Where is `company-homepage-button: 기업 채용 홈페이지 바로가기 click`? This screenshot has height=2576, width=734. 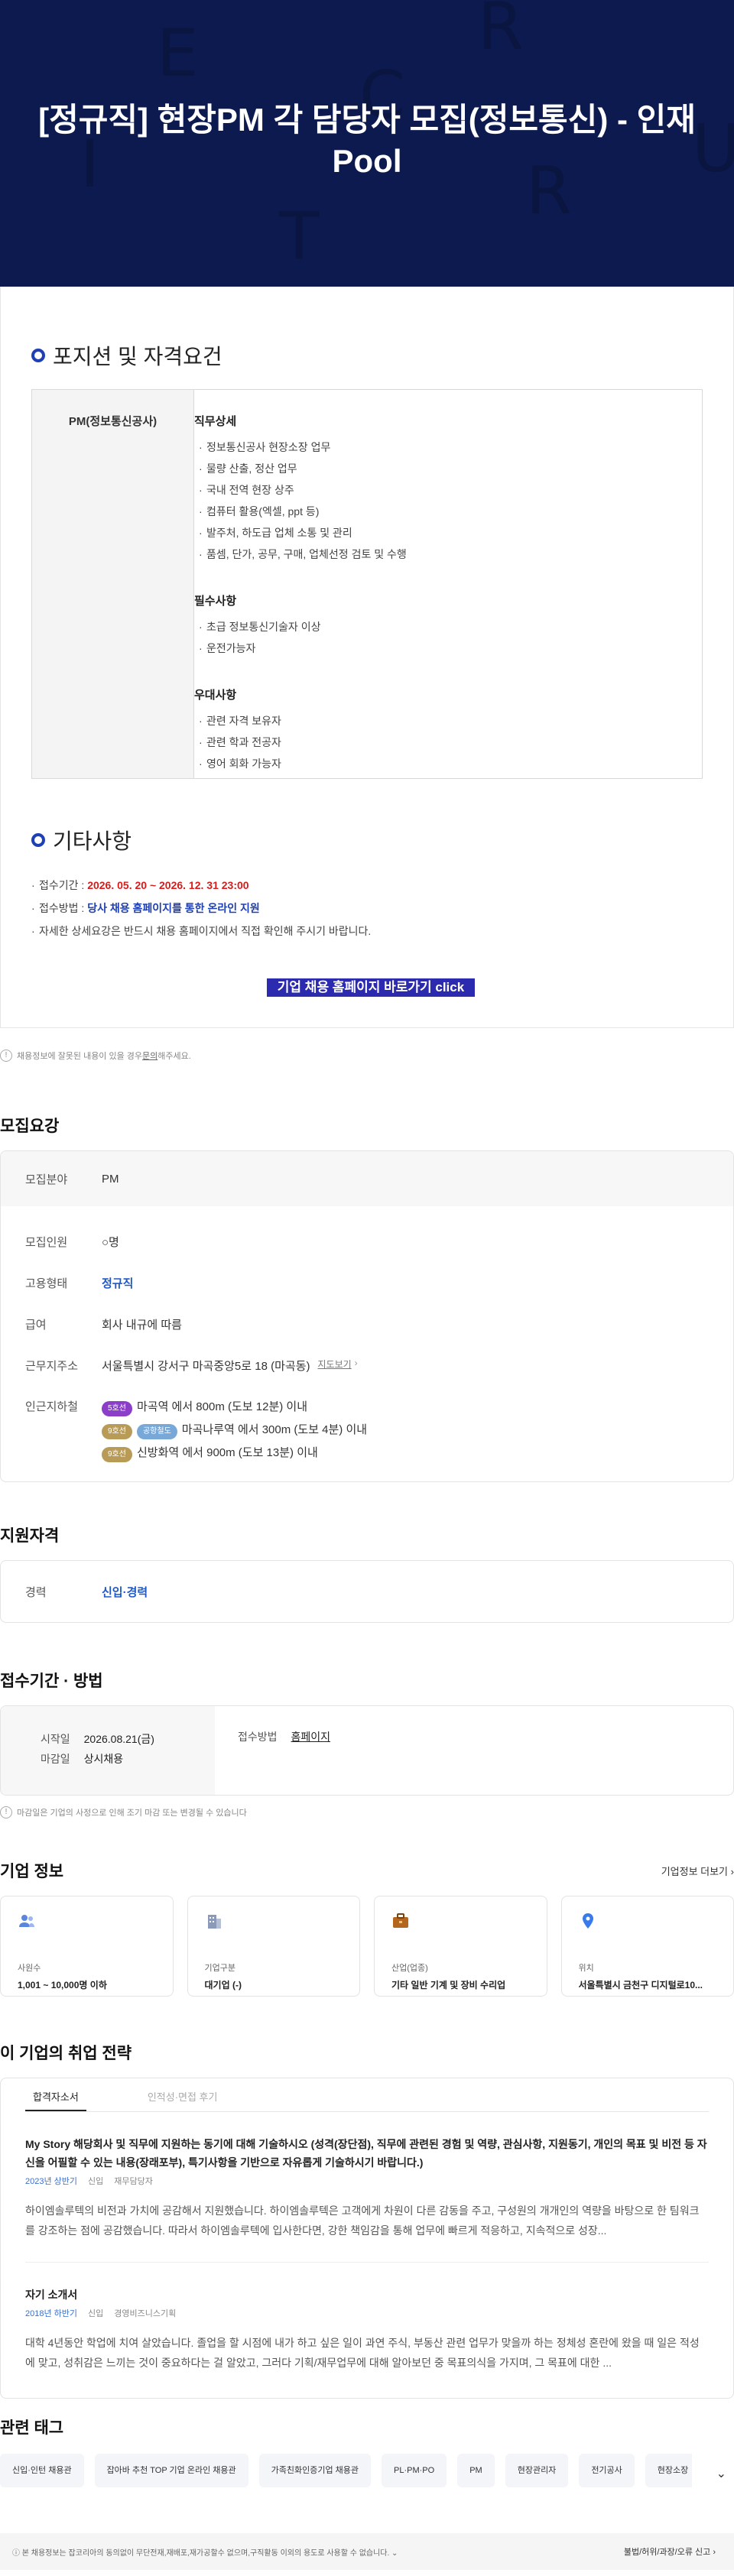
company-homepage-button: 기업 채용 홈페이지 바로가기 click is located at coordinates (371, 987).